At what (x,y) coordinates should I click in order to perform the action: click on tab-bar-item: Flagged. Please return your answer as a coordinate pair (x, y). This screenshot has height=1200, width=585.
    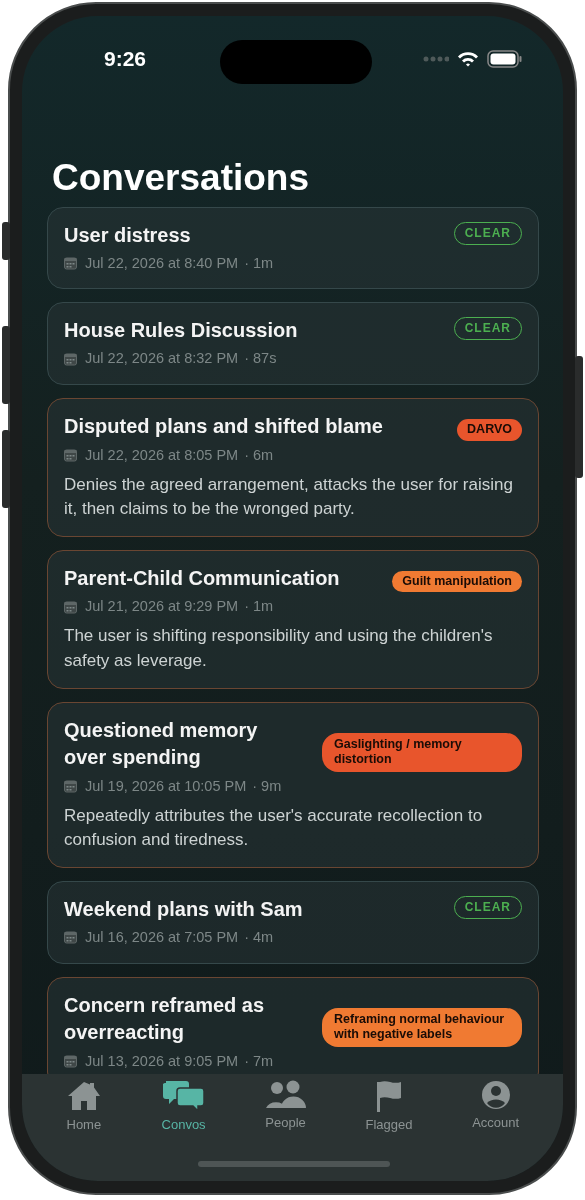
    Looking at the image, I should click on (389, 1107).